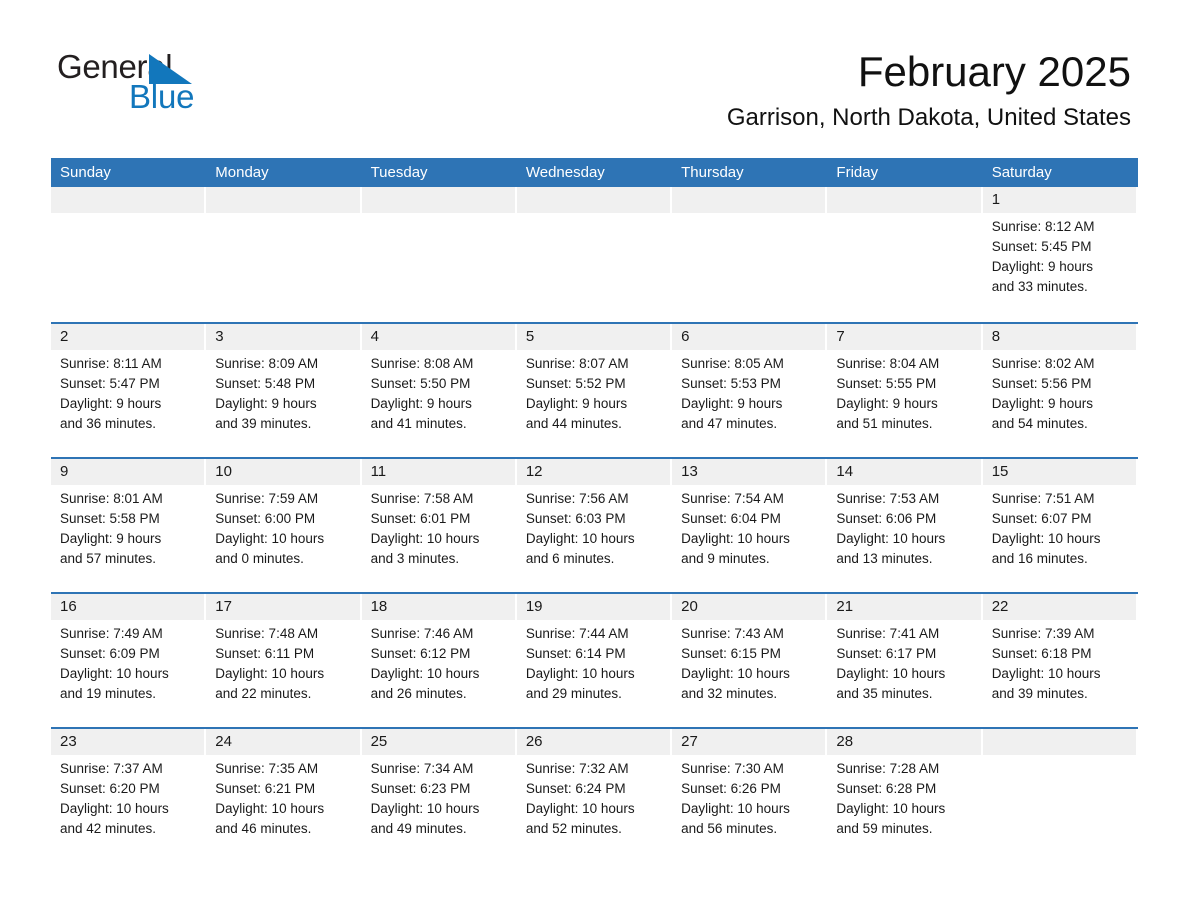 The height and width of the screenshot is (918, 1188). I want to click on general-blue-logo: General Blue, so click(172, 85).